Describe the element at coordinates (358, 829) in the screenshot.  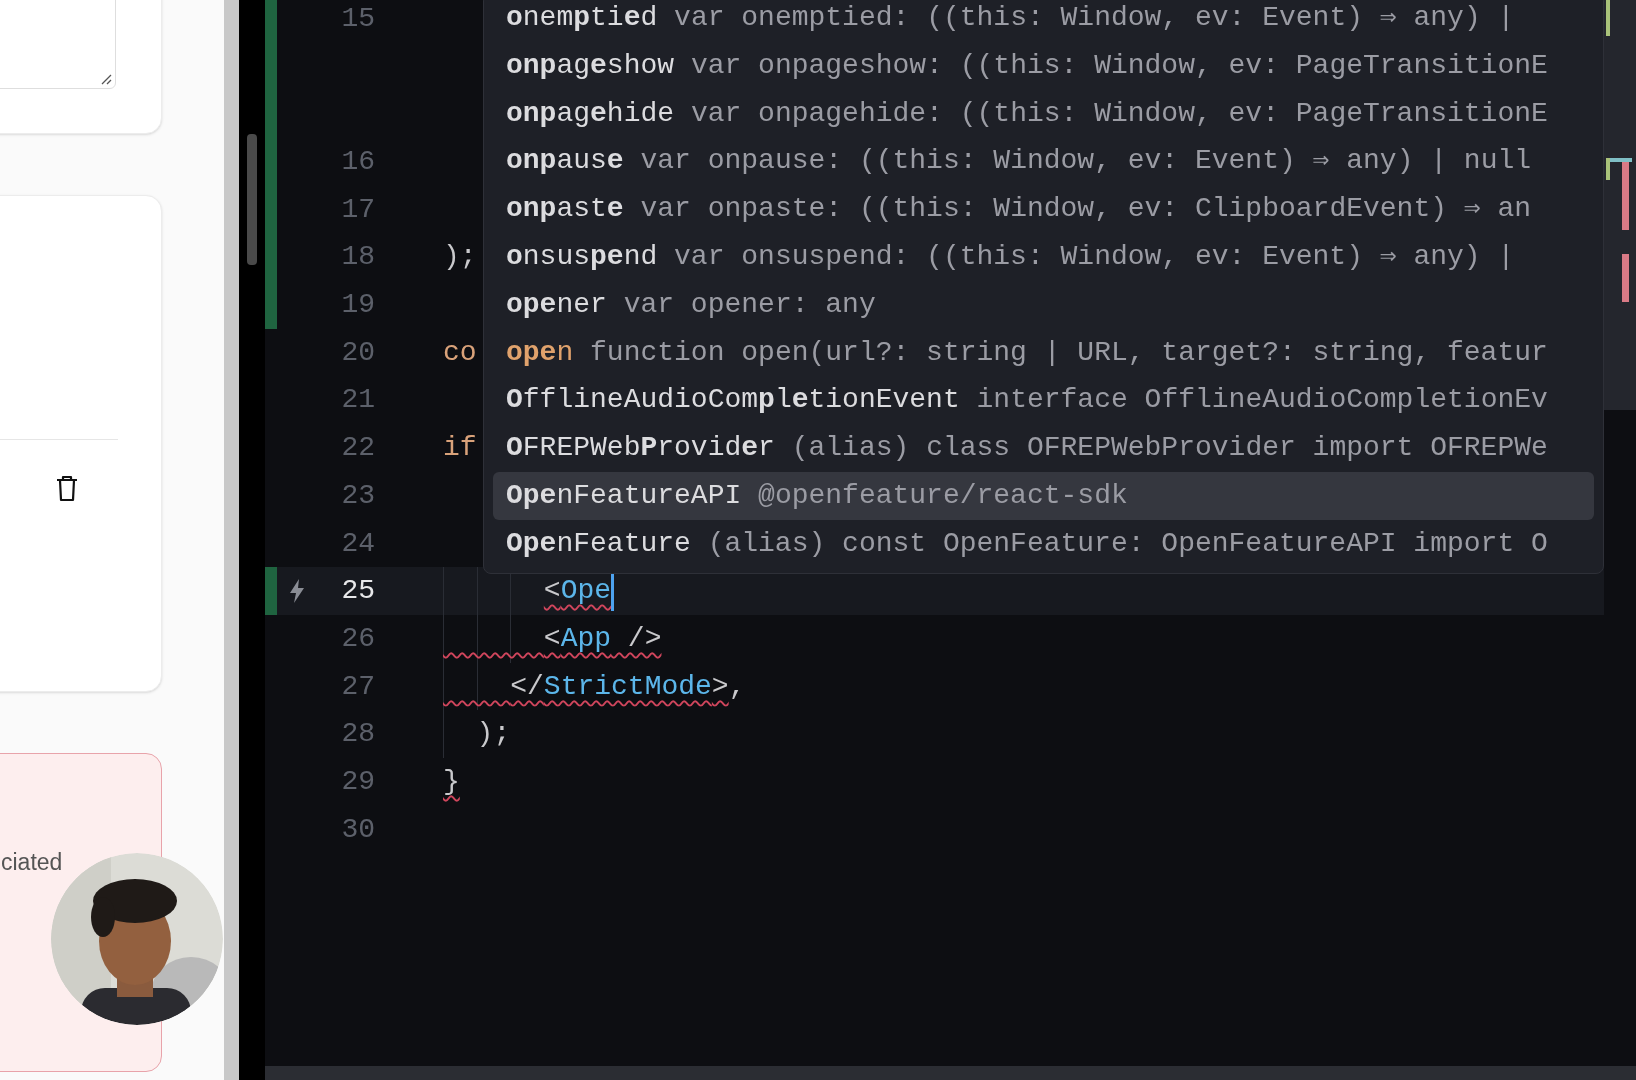
I see `line-number: 30` at that location.